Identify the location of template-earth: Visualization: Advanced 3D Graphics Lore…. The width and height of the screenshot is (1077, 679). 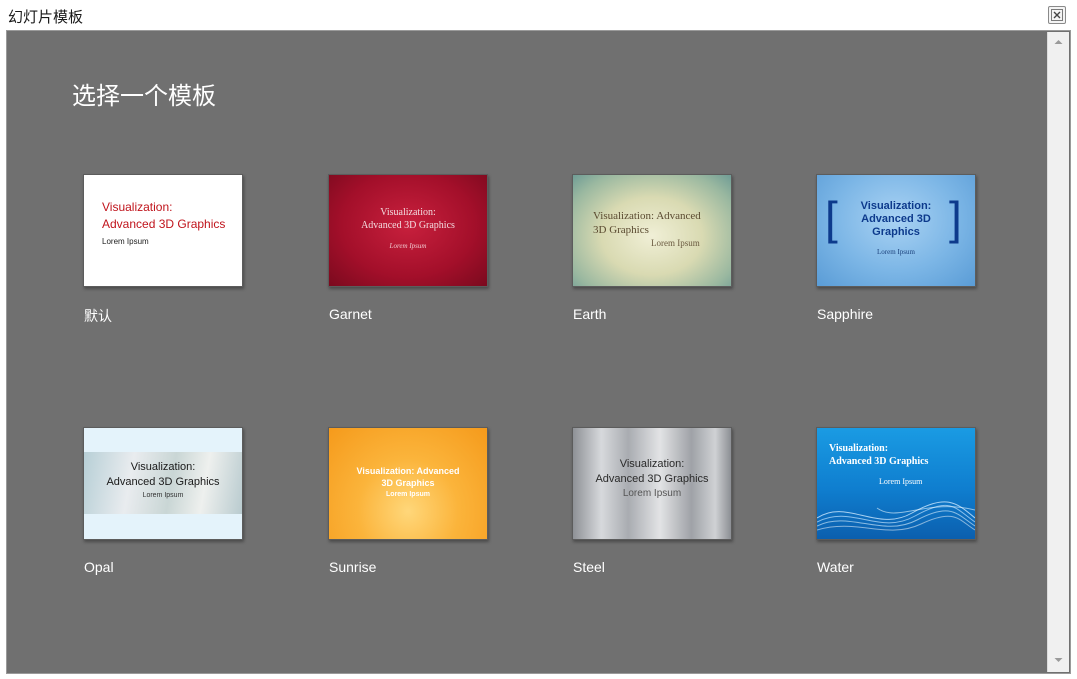
(652, 248).